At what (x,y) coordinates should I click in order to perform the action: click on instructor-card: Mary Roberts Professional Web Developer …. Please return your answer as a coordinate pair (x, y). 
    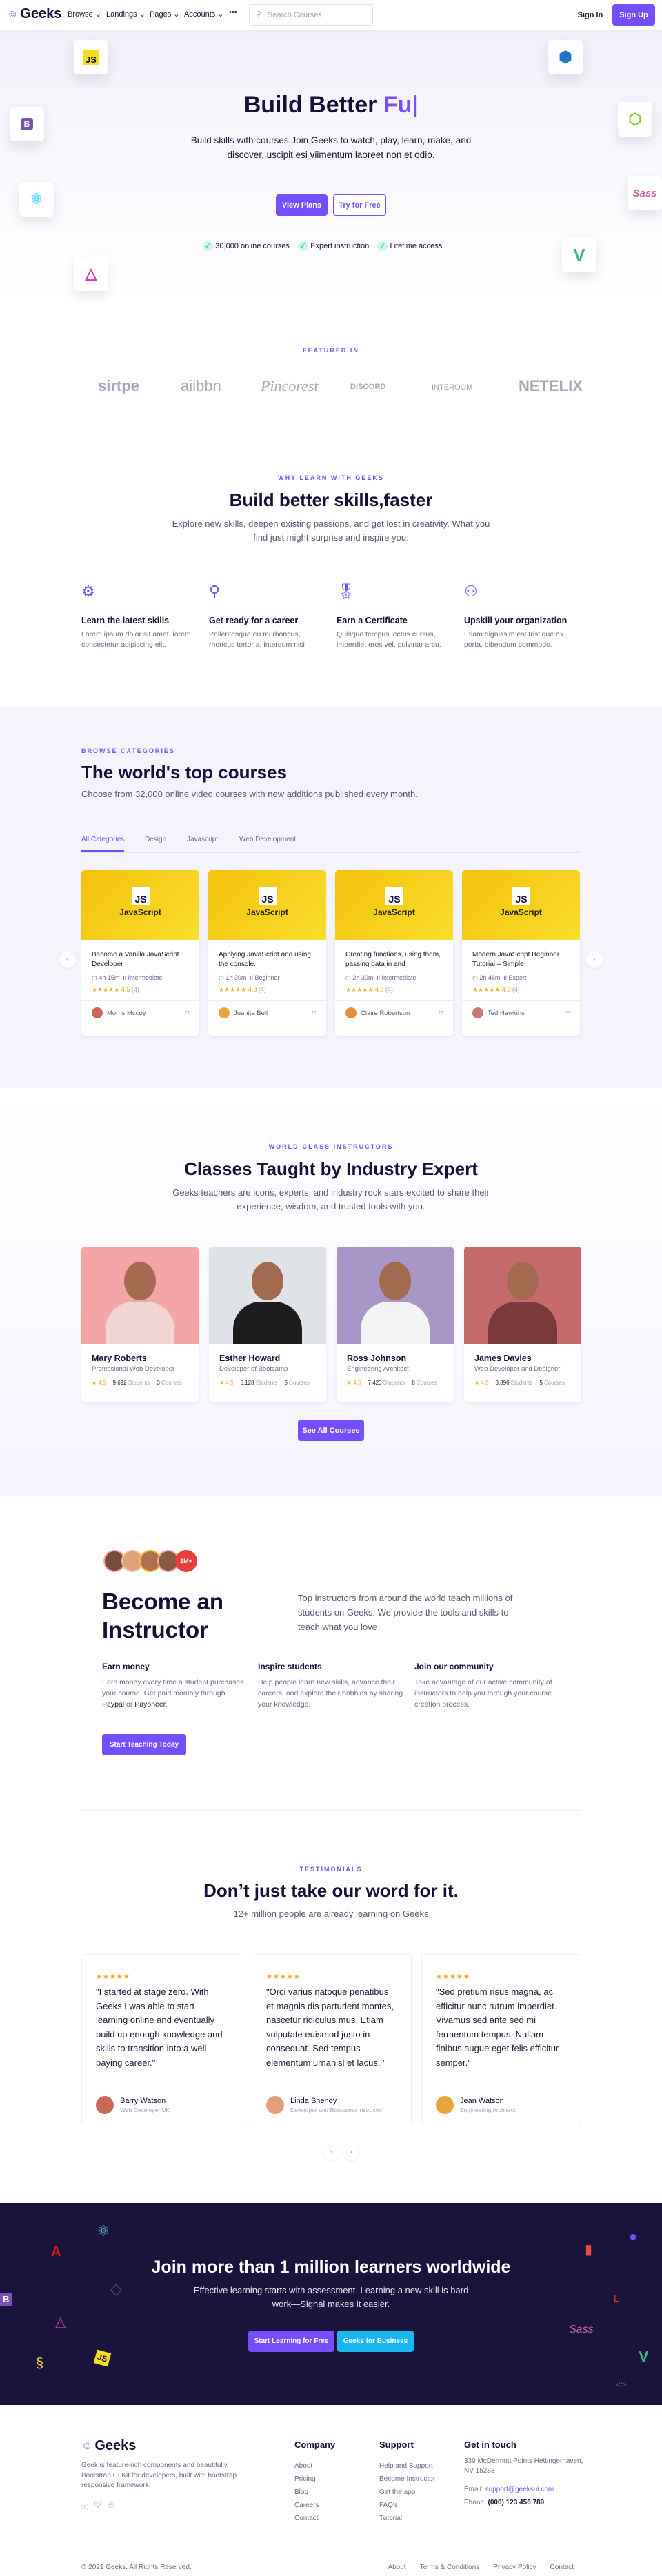
    Looking at the image, I should click on (140, 1324).